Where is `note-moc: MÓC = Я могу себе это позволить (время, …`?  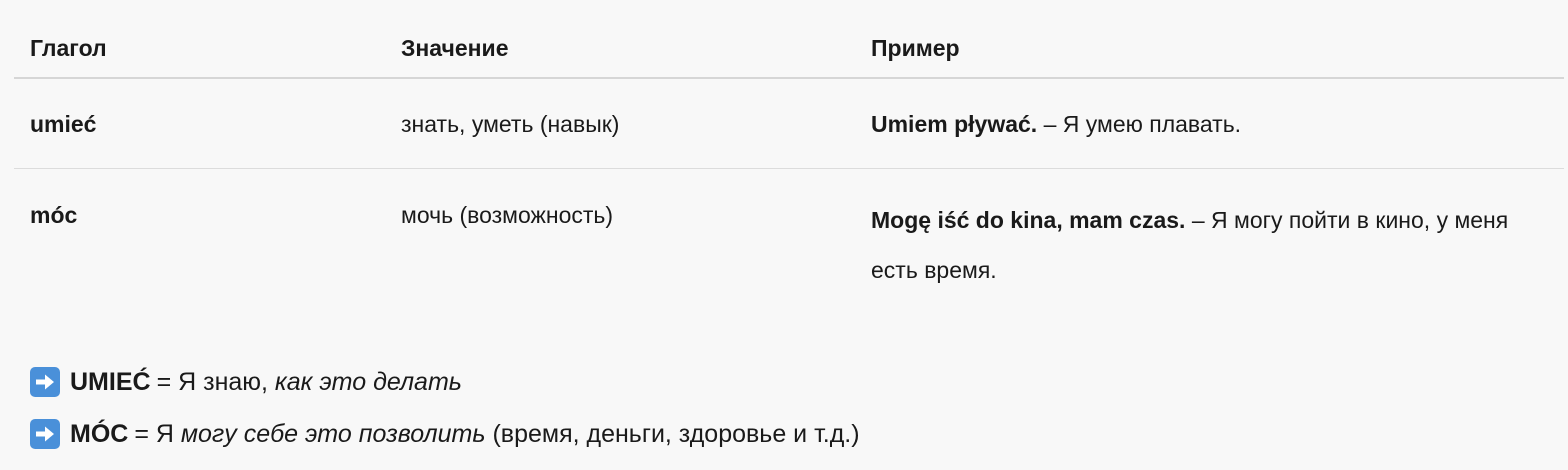 note-moc: MÓC = Я могу себе это позволить (время, … is located at coordinates (445, 434).